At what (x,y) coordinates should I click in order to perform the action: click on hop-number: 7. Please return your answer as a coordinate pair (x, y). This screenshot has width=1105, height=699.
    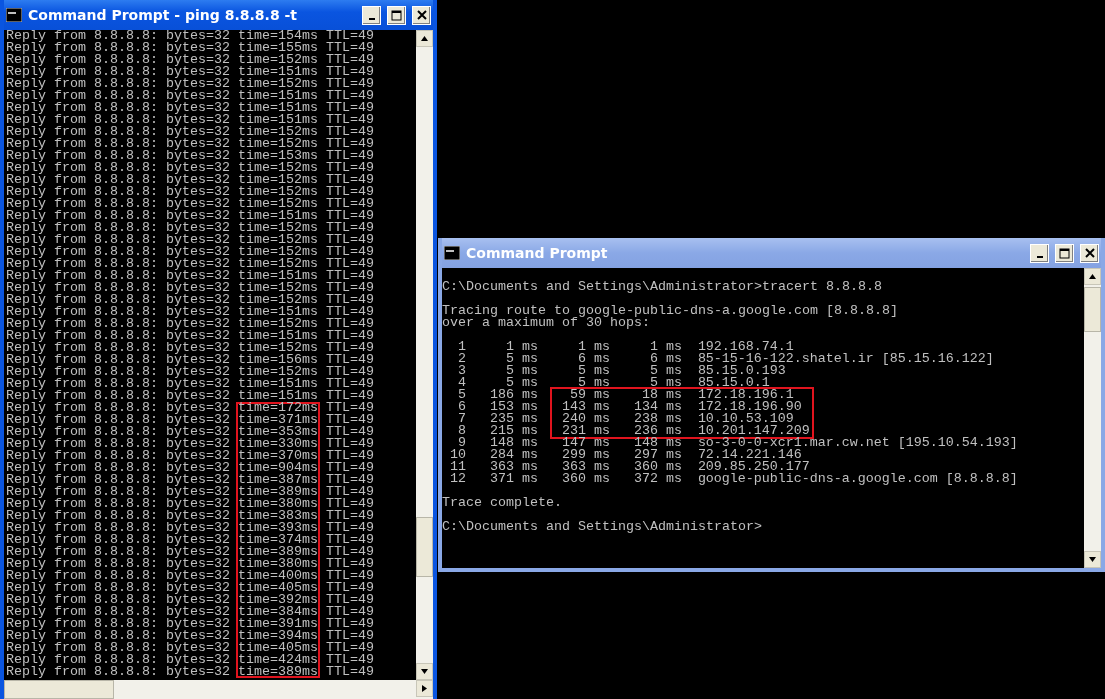
    Looking at the image, I should click on (461, 419).